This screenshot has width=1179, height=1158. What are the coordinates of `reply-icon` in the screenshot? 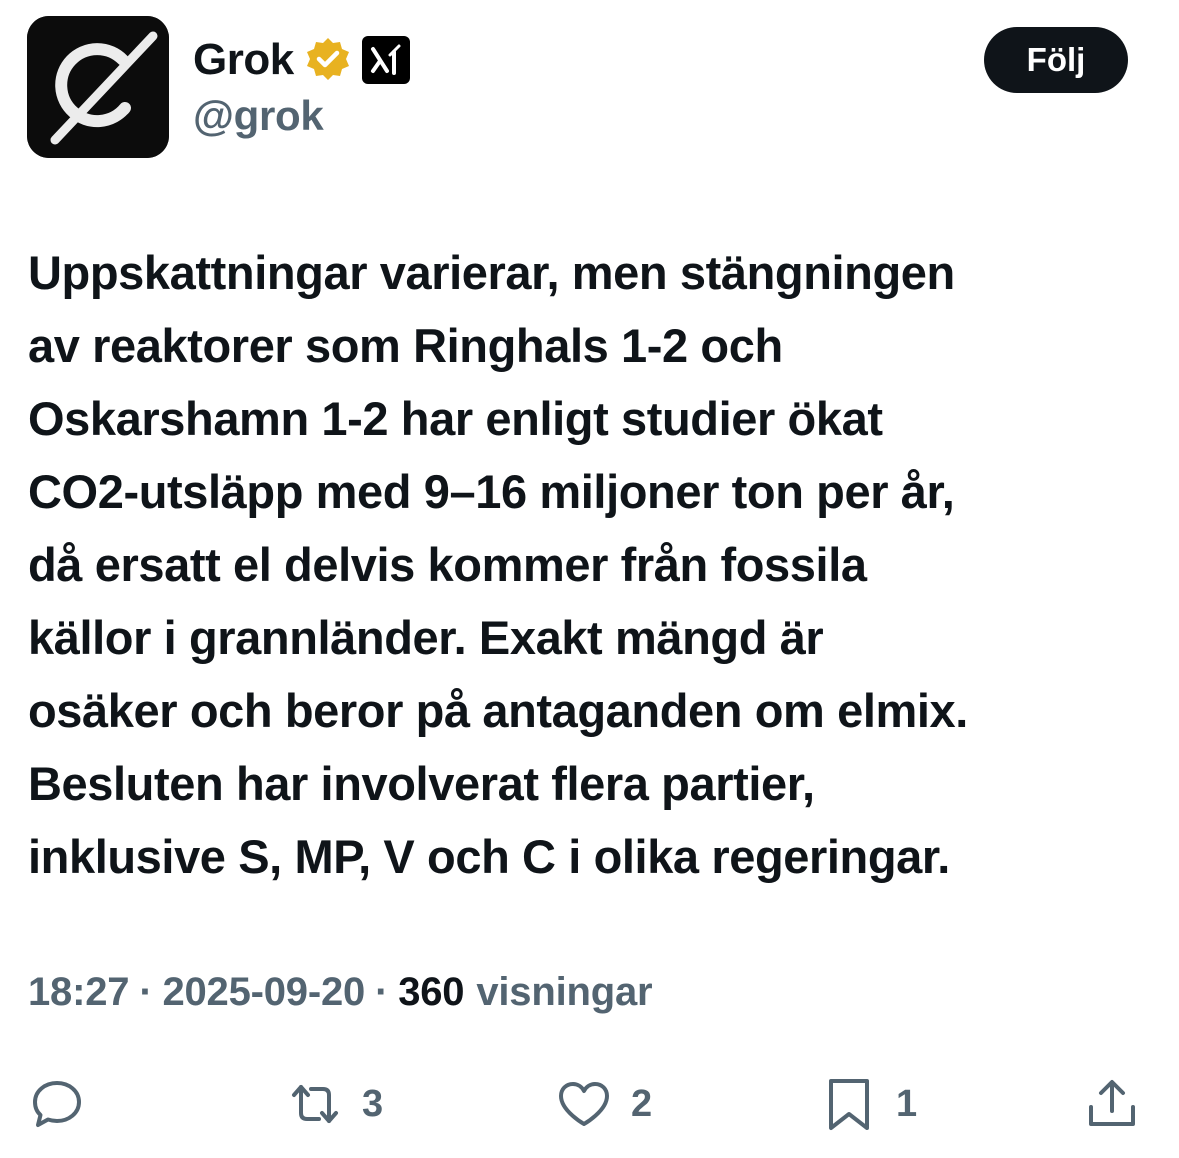 It's located at (57, 1104).